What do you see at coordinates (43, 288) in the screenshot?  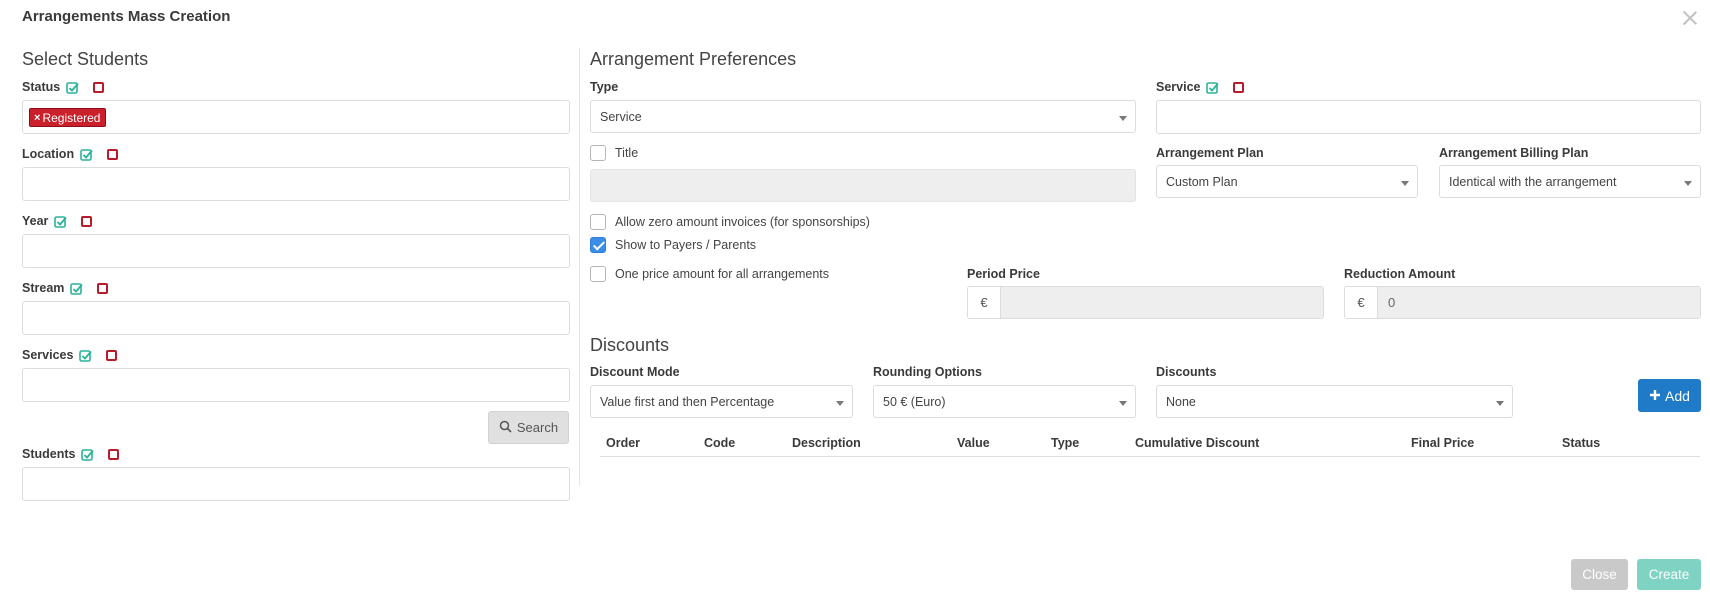 I see `stream-label-text: Stream` at bounding box center [43, 288].